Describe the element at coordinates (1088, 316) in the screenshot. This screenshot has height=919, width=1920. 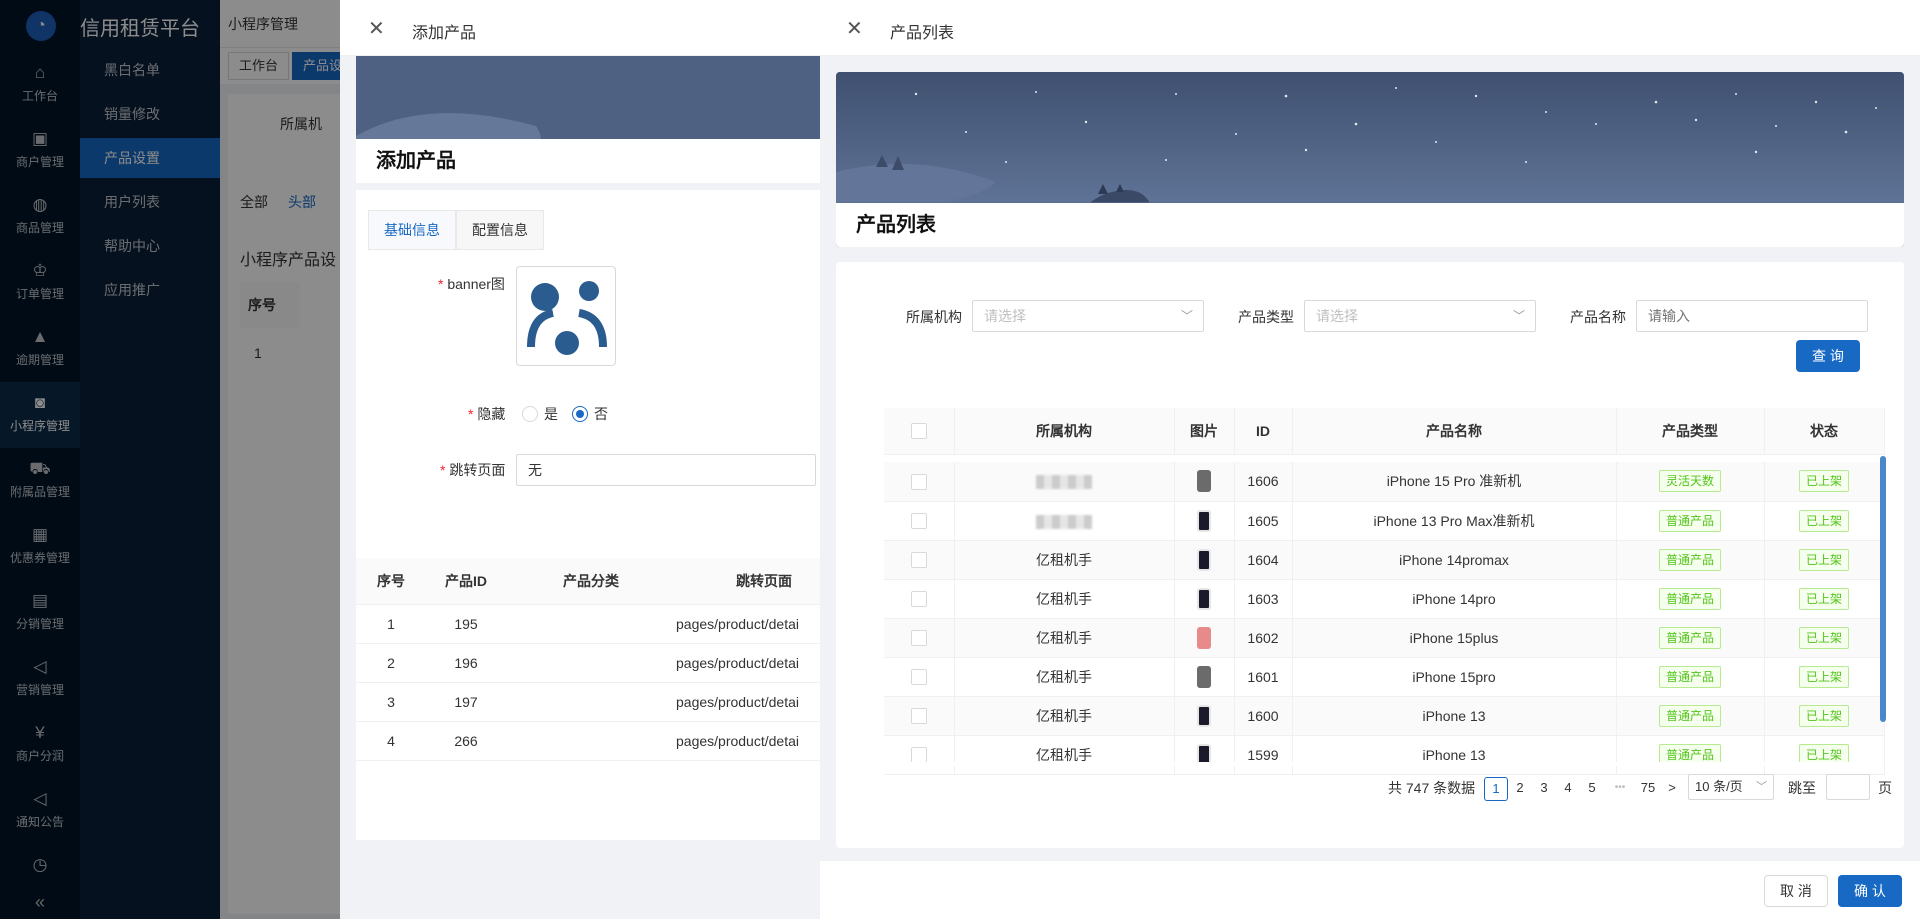
I see `org-select: 请选择 ﹀` at that location.